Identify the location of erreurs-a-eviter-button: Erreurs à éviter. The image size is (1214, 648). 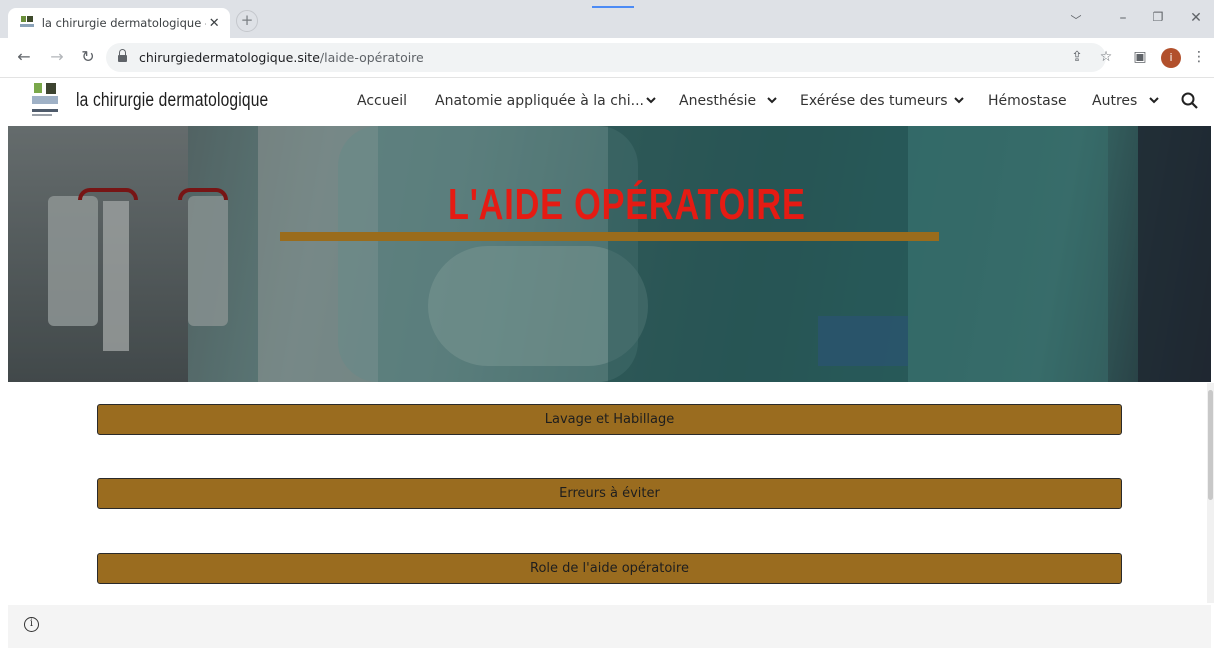
(609, 493).